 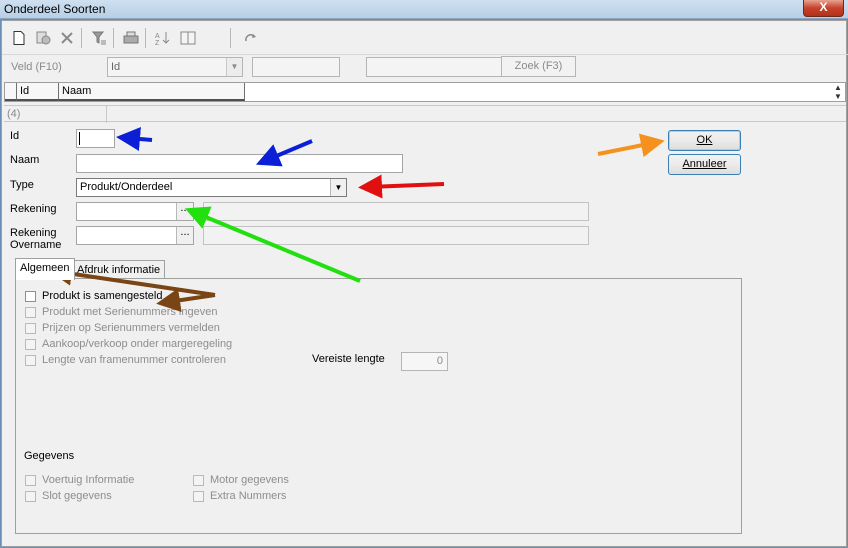 What do you see at coordinates (137, 344) in the screenshot?
I see `checkbox-label: Aankoop/verkoop onder margeregeling` at bounding box center [137, 344].